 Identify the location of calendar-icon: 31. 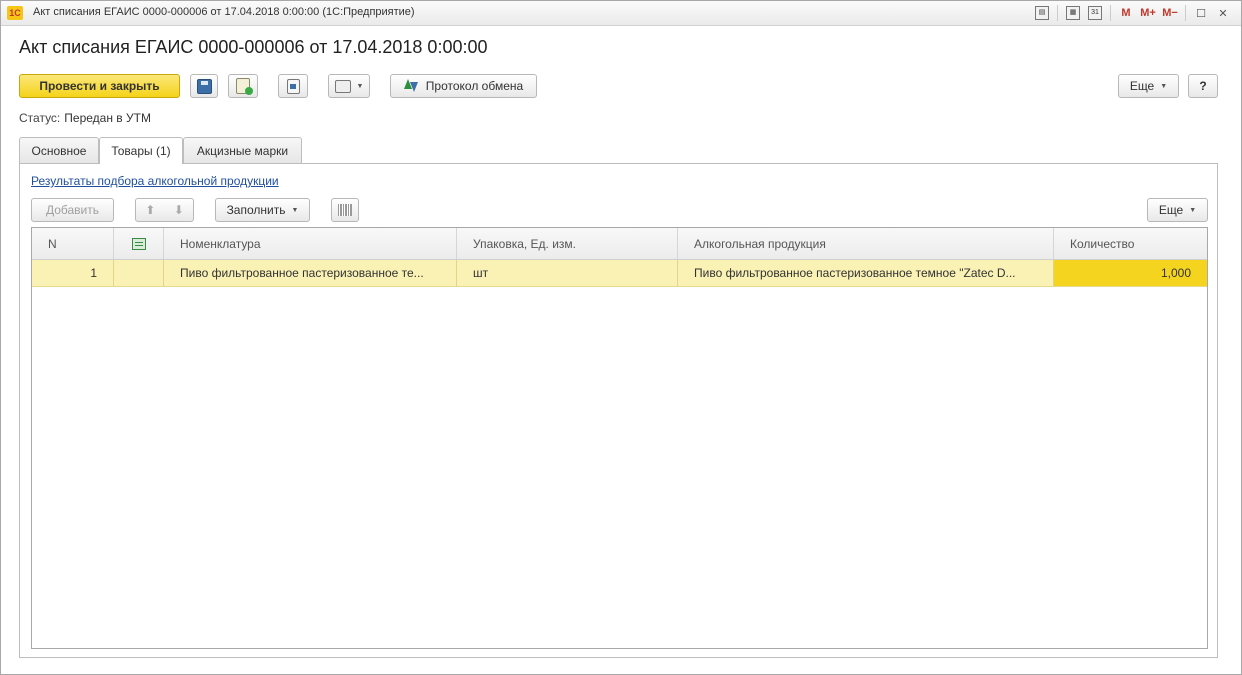
(1095, 13).